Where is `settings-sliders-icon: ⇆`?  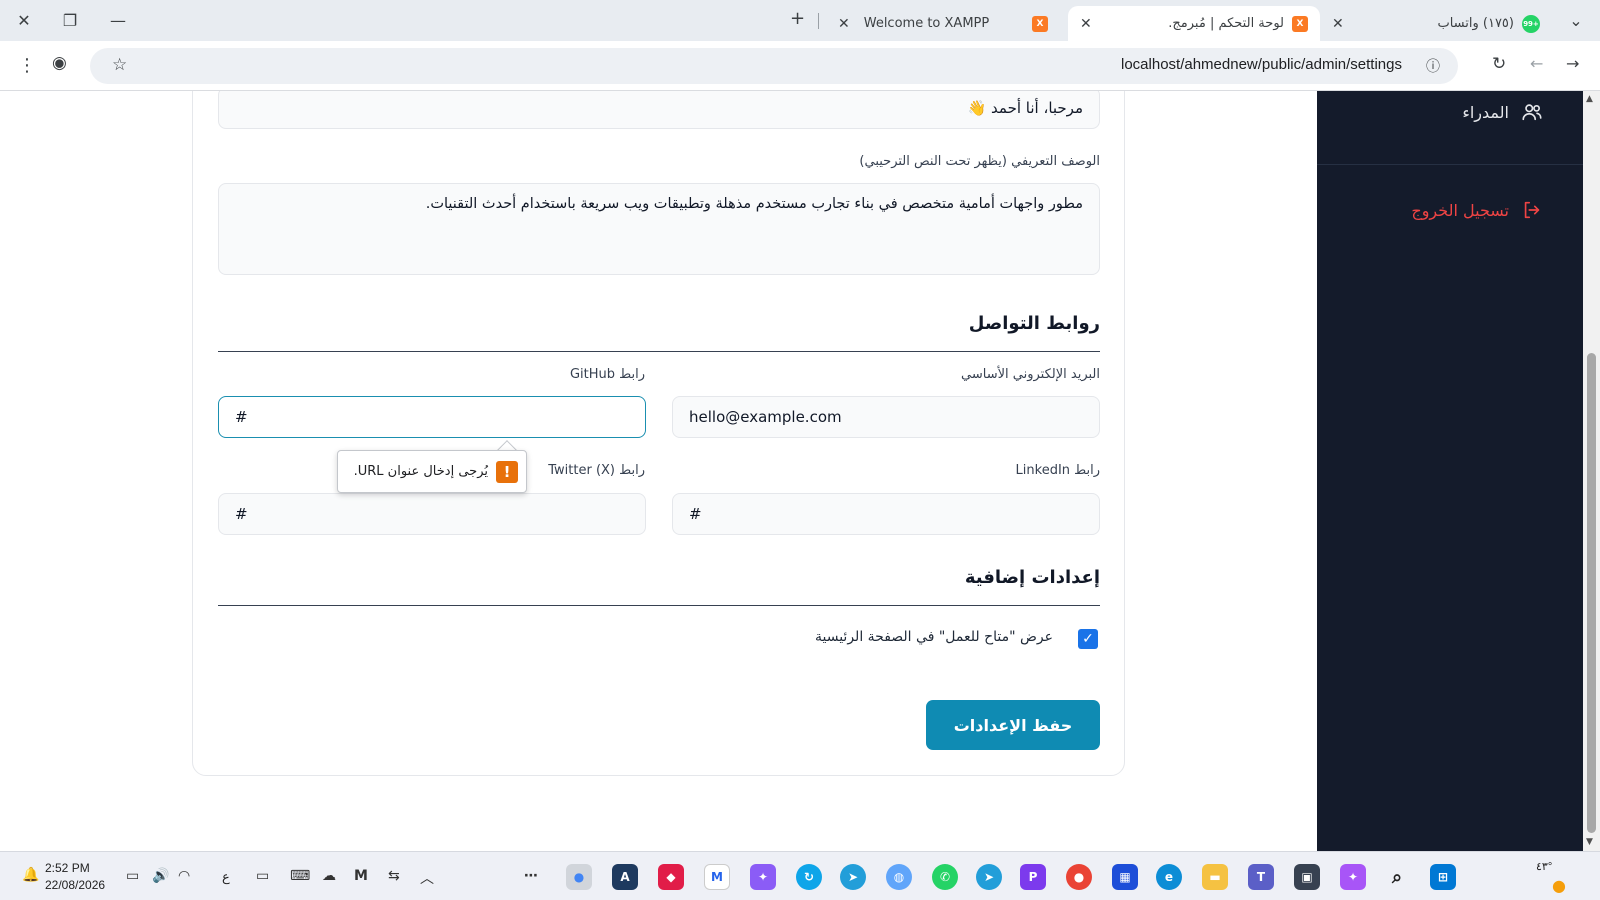
settings-sliders-icon: ⇆ is located at coordinates (394, 876).